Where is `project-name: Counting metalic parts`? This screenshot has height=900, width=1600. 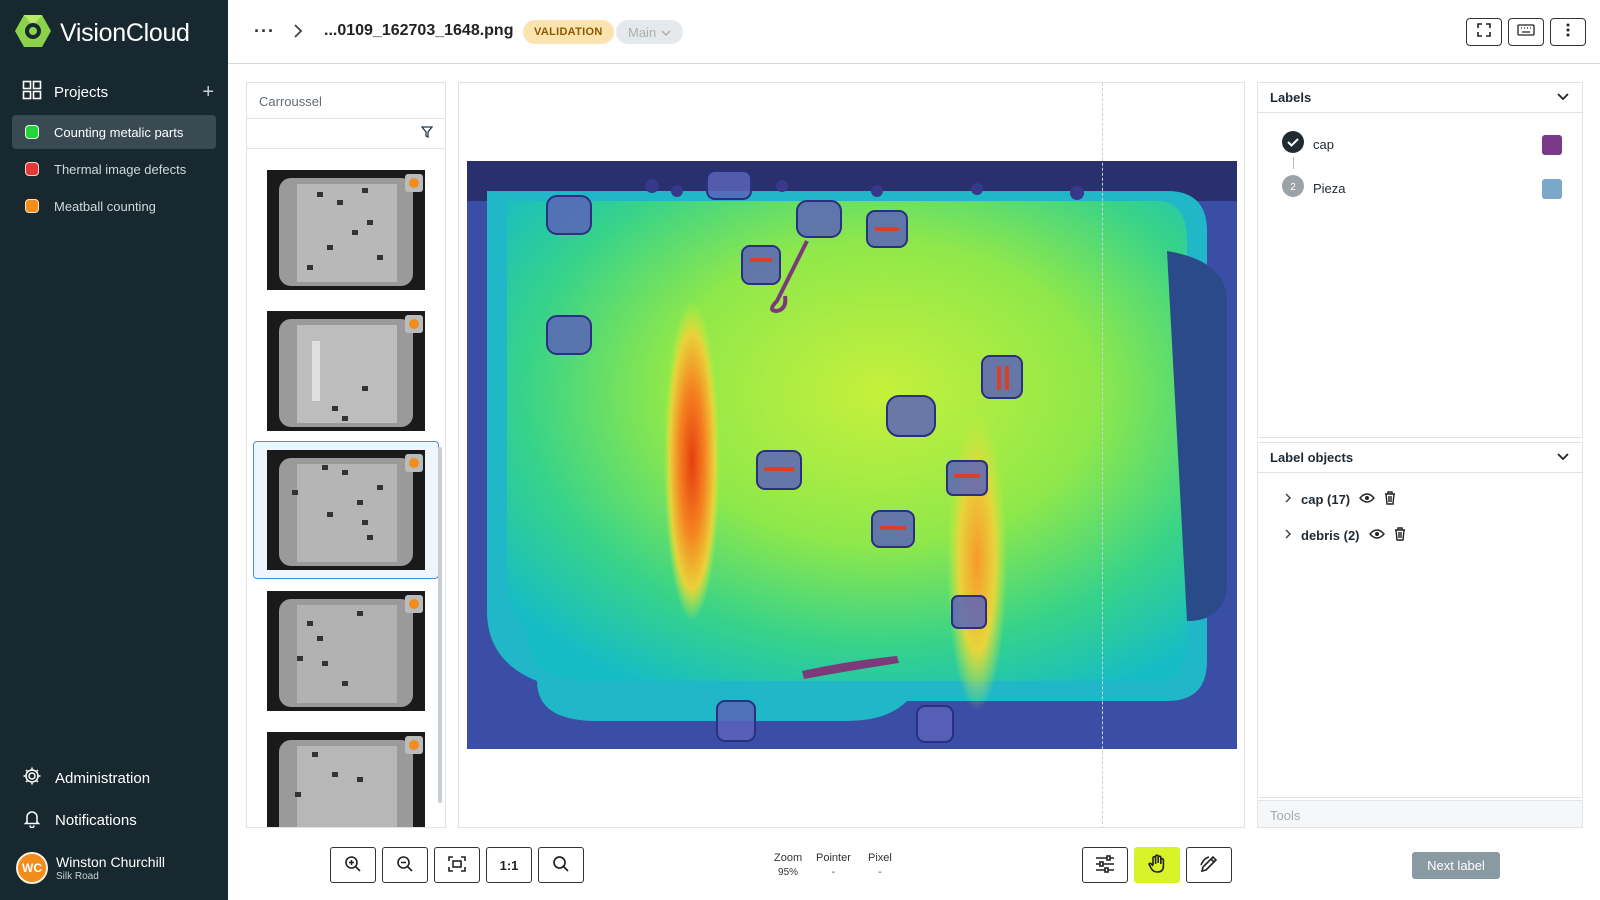
project-name: Counting metalic parts is located at coordinates (119, 132).